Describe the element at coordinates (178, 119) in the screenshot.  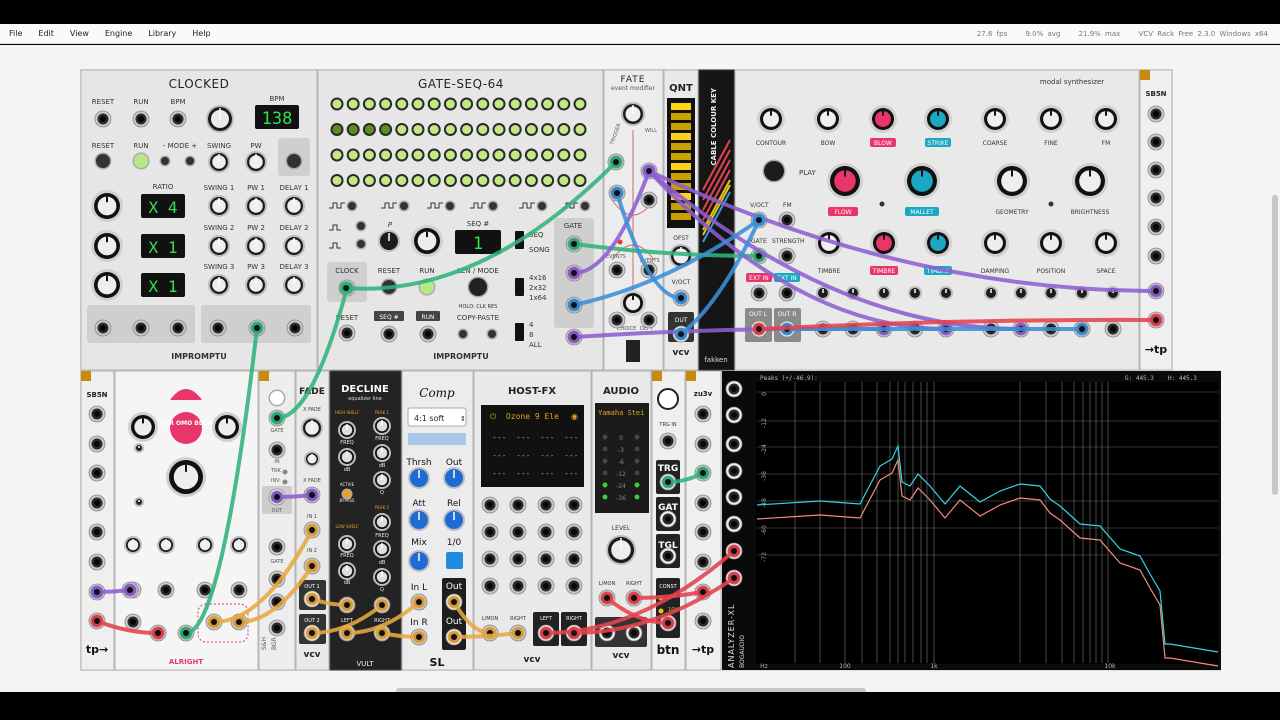
I see `clocked-in-bpm-jack` at that location.